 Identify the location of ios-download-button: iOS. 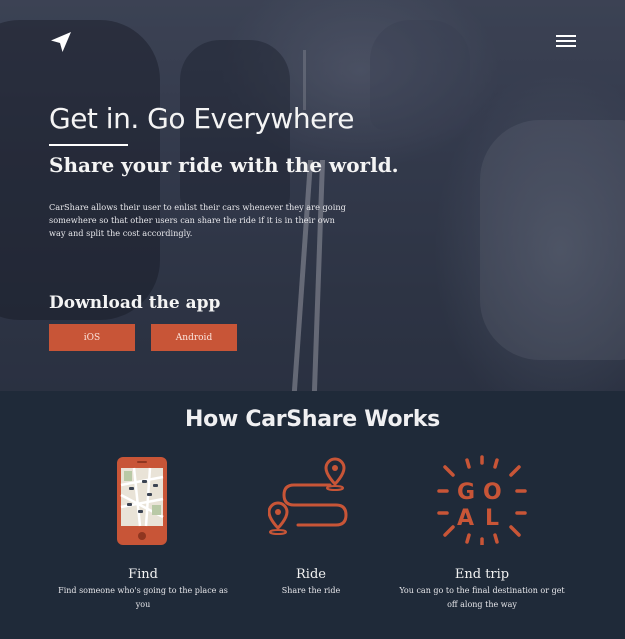
(92, 337).